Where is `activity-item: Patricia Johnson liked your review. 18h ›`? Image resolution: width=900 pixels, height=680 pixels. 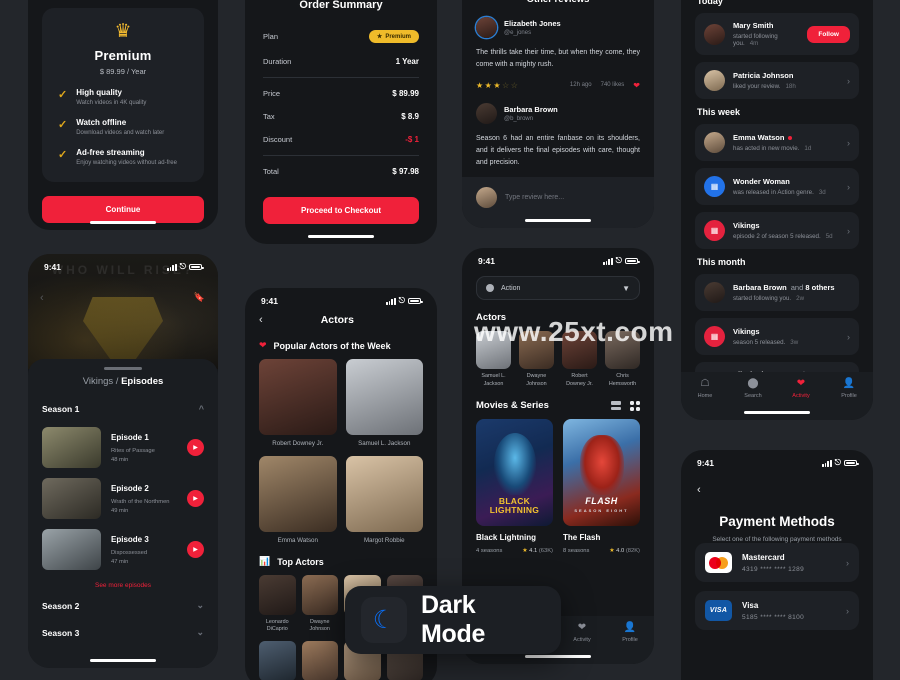 activity-item: Patricia Johnson liked your review. 18h › is located at coordinates (777, 80).